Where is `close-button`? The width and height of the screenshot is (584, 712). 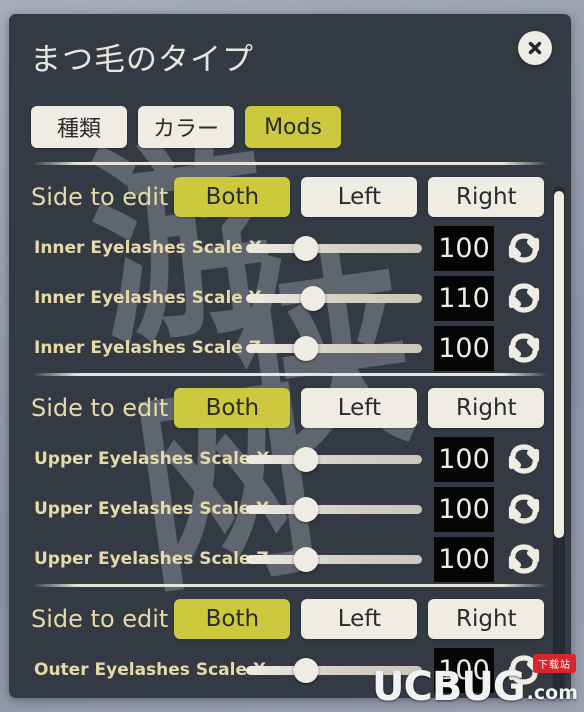 close-button is located at coordinates (535, 48).